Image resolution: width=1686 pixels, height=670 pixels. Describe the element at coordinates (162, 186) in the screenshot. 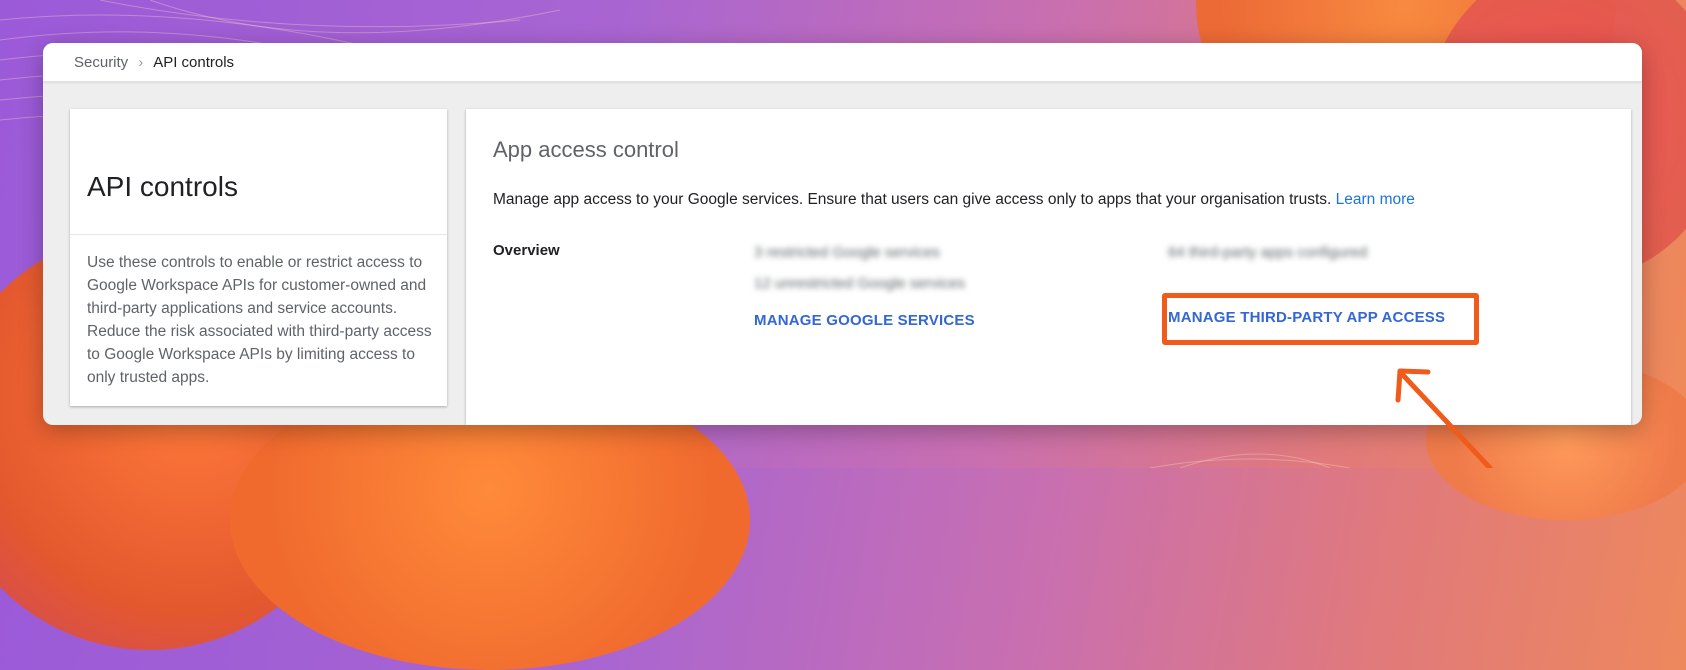

I see `page-title: API controls` at that location.